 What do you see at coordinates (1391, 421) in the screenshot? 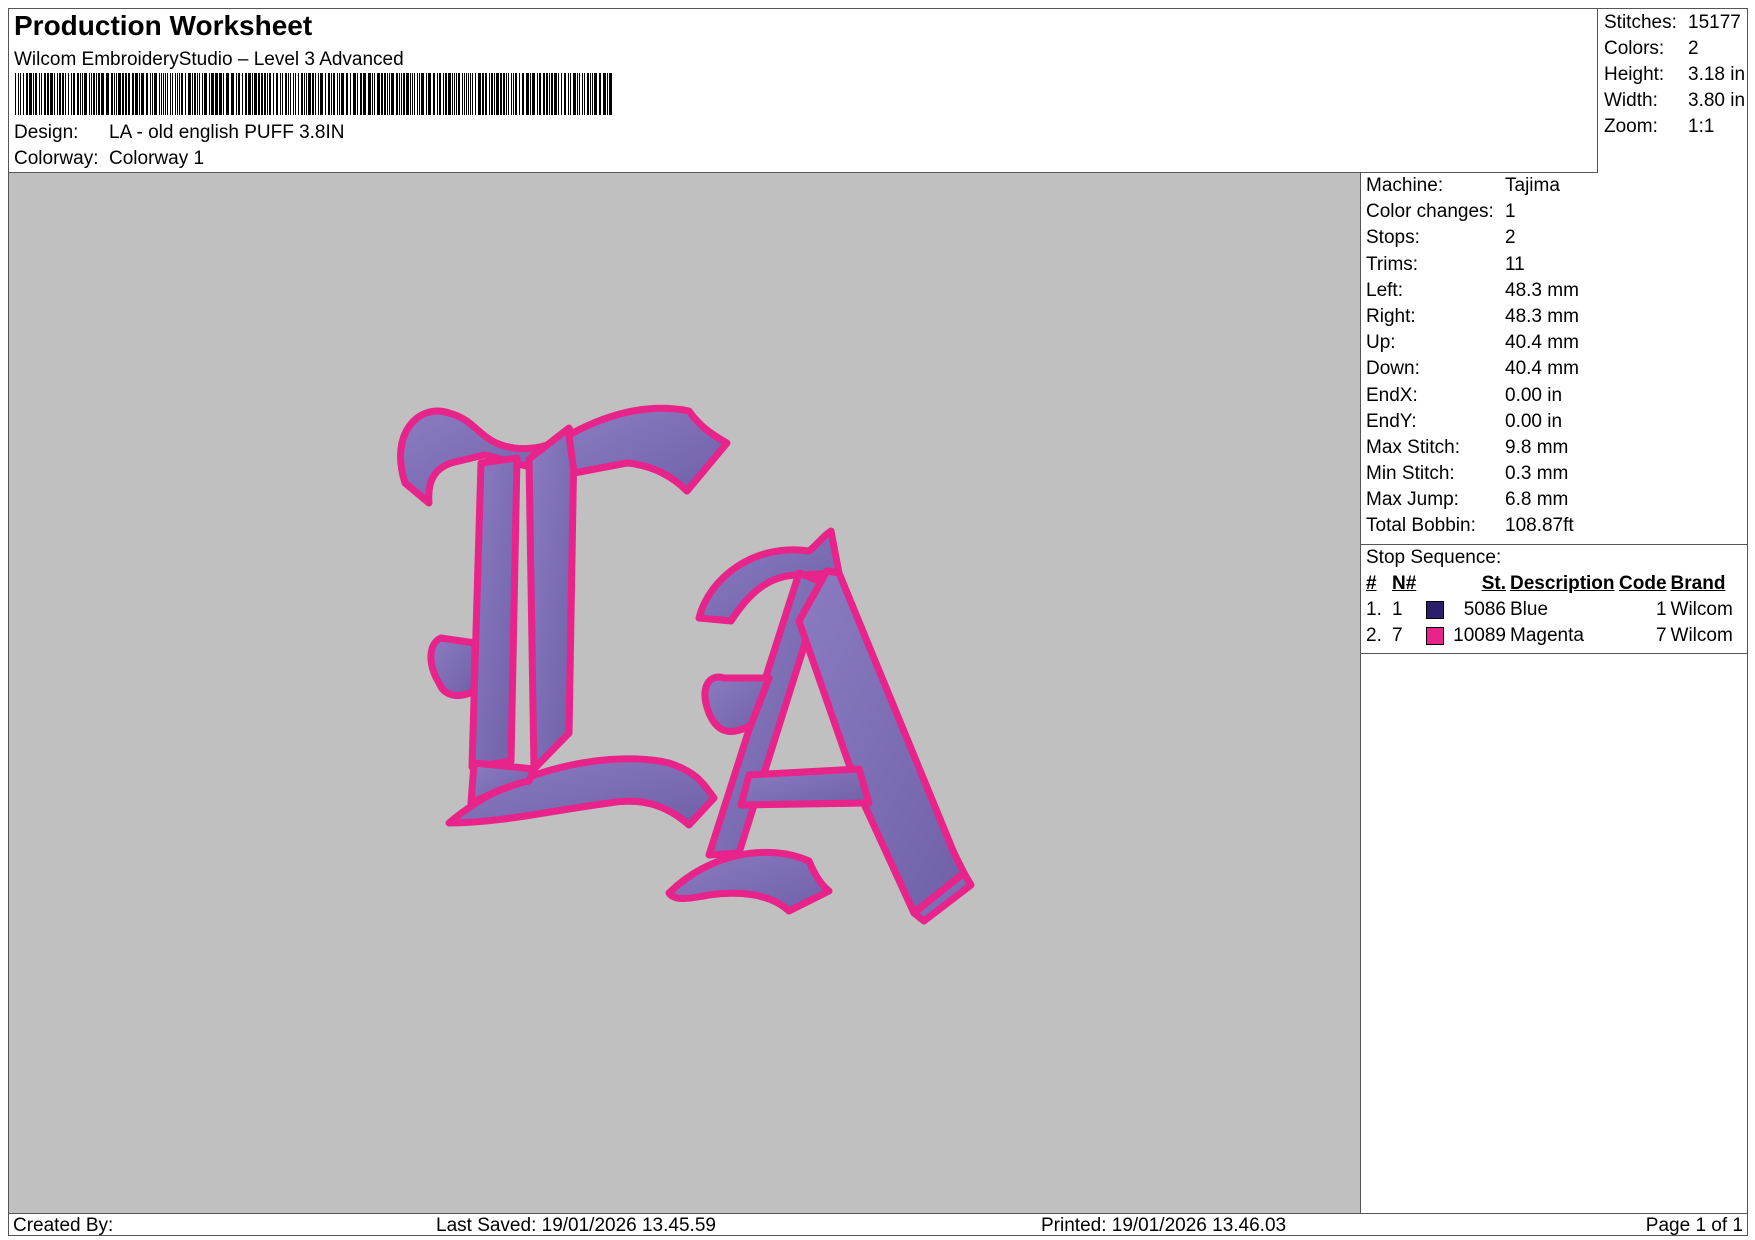
I see `info-label: EndY:` at bounding box center [1391, 421].